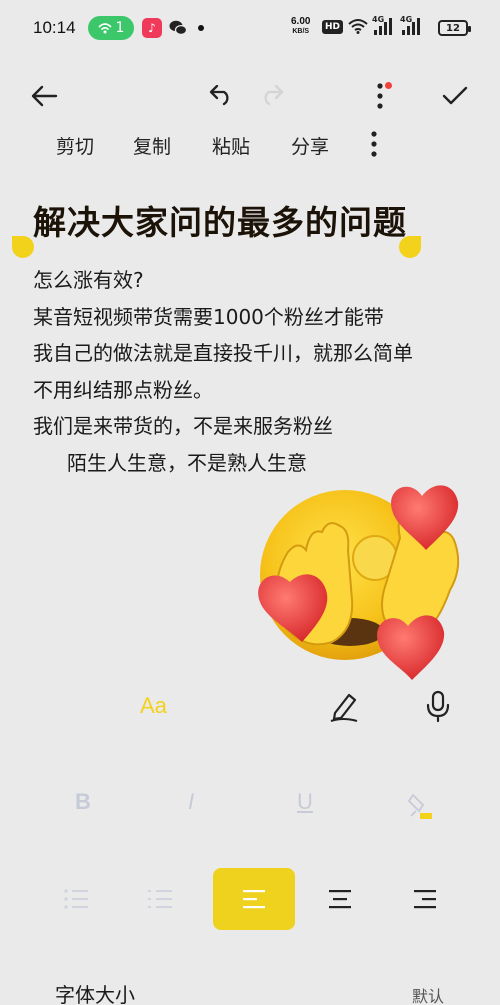 The width and height of the screenshot is (500, 1005). I want to click on note-line: 不用纠结那点粉丝。, so click(123, 389).